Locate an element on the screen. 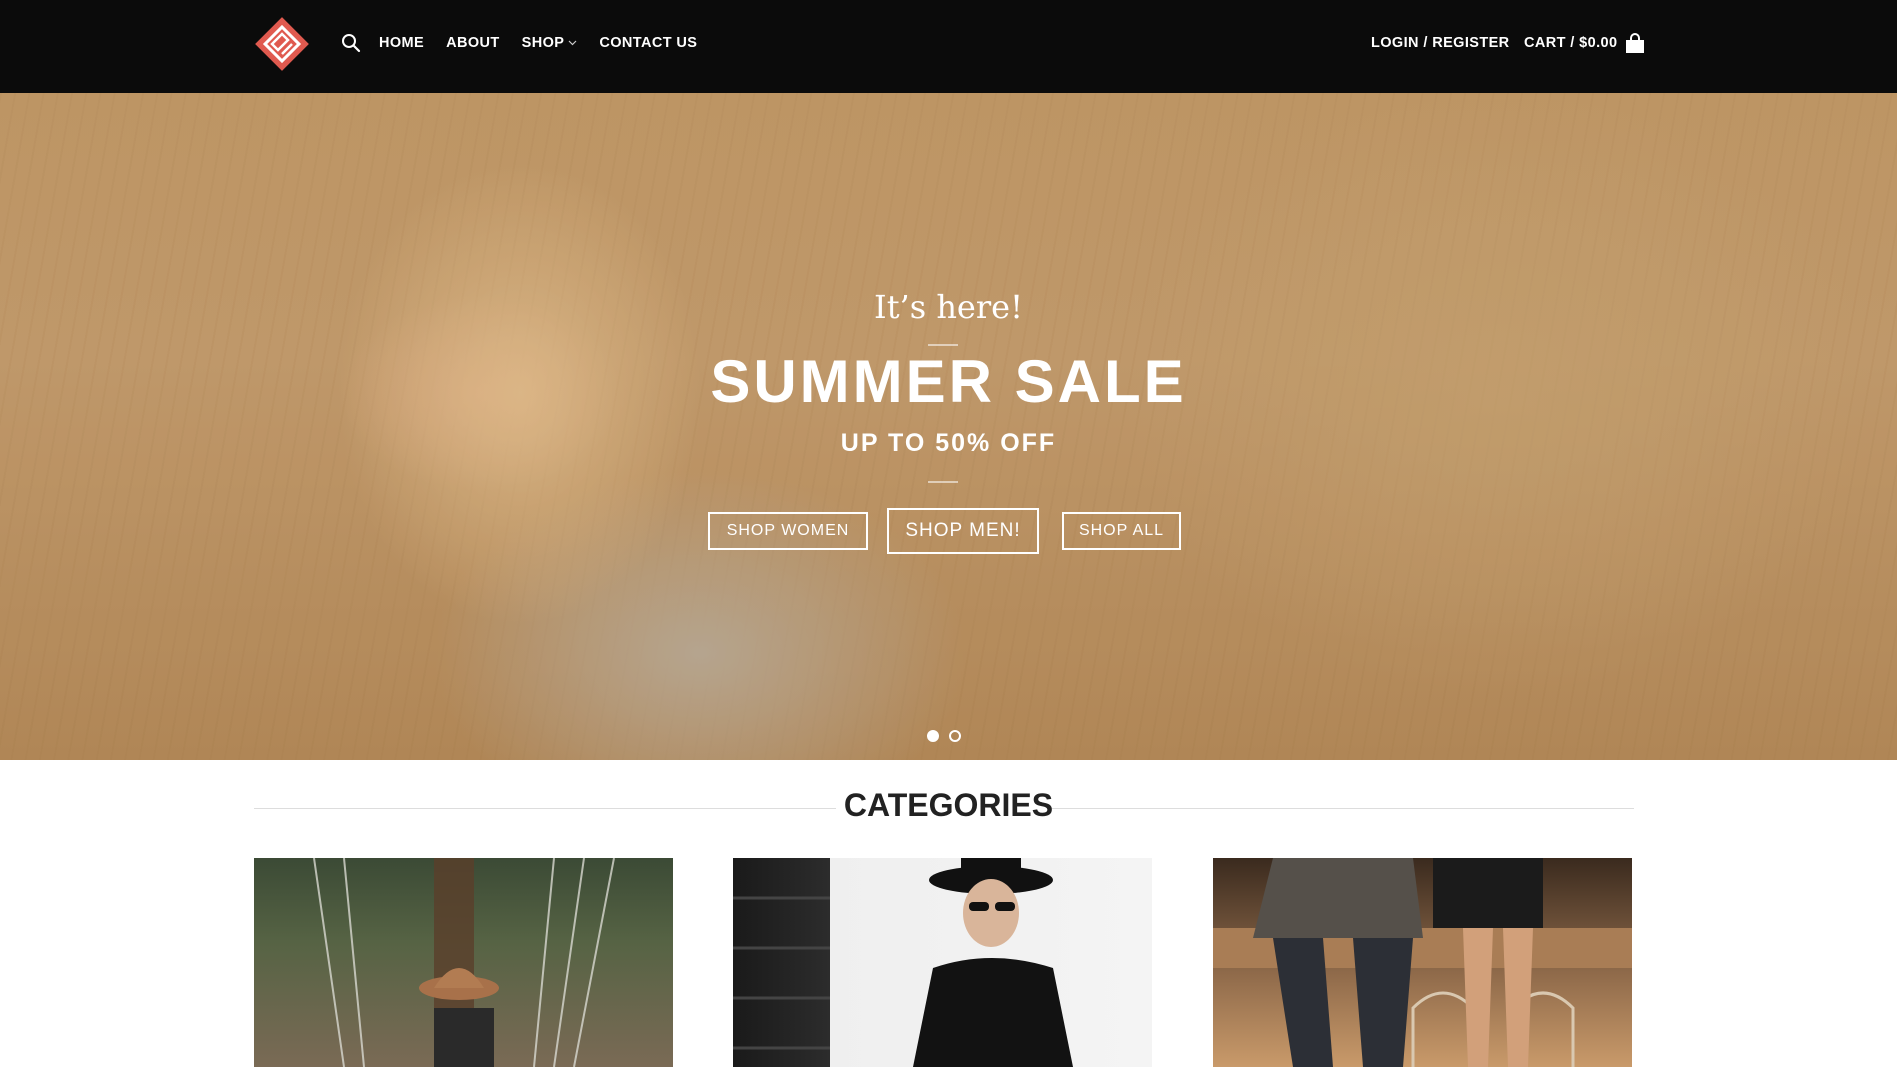  nav-home-label: HOME is located at coordinates (402, 43).